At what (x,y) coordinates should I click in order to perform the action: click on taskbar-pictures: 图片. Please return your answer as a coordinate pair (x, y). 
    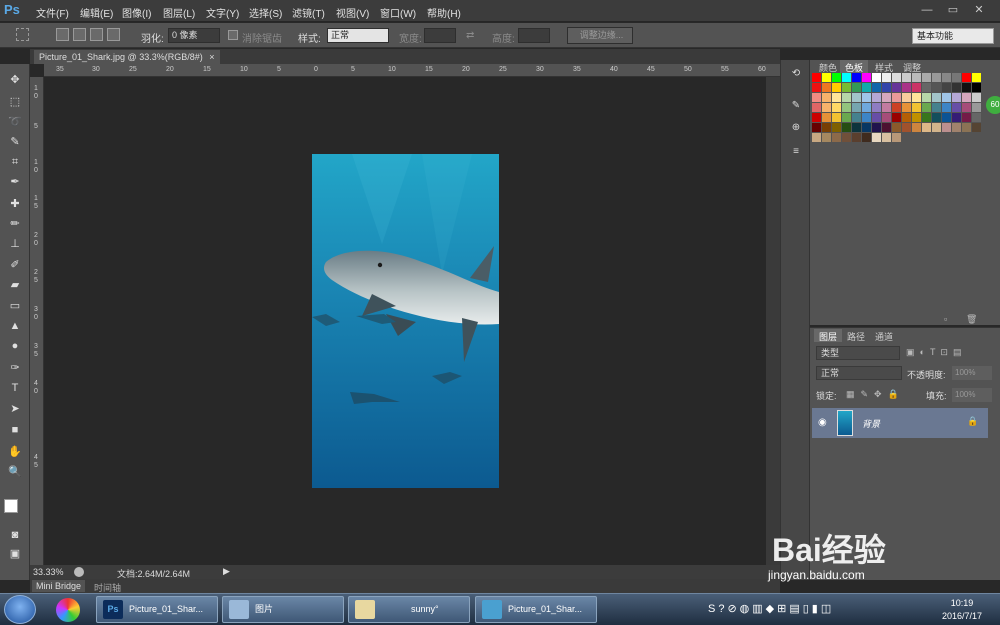
    Looking at the image, I should click on (283, 609).